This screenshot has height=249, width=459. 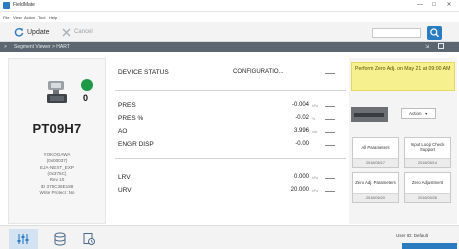 I want to click on tile-label: Input Loop Check Support, so click(x=427, y=147).